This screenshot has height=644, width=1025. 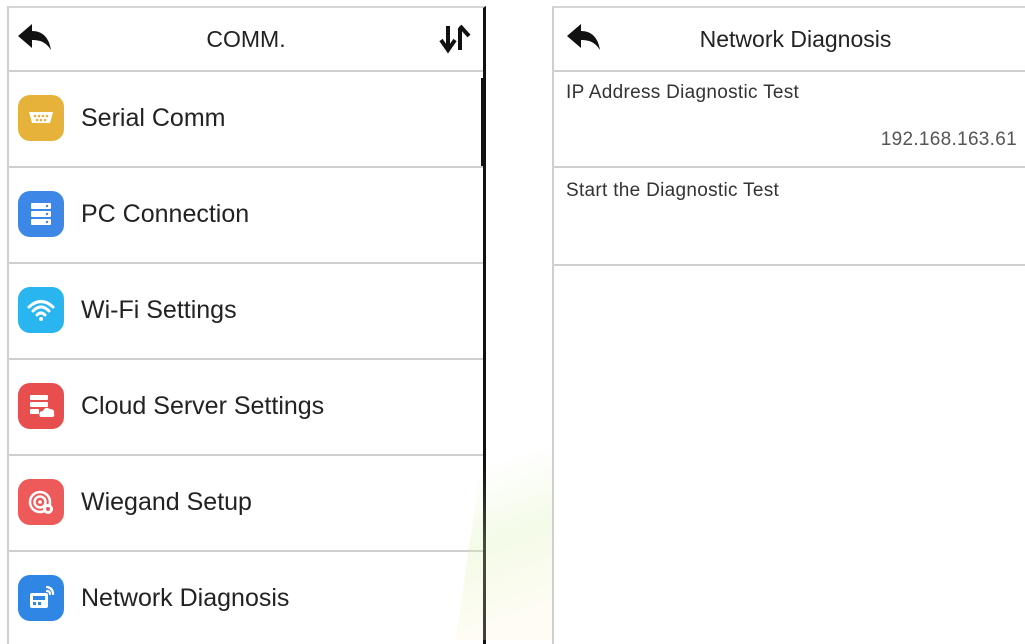 What do you see at coordinates (948, 139) in the screenshot?
I see `ip-address-value: 192.168.163.61` at bounding box center [948, 139].